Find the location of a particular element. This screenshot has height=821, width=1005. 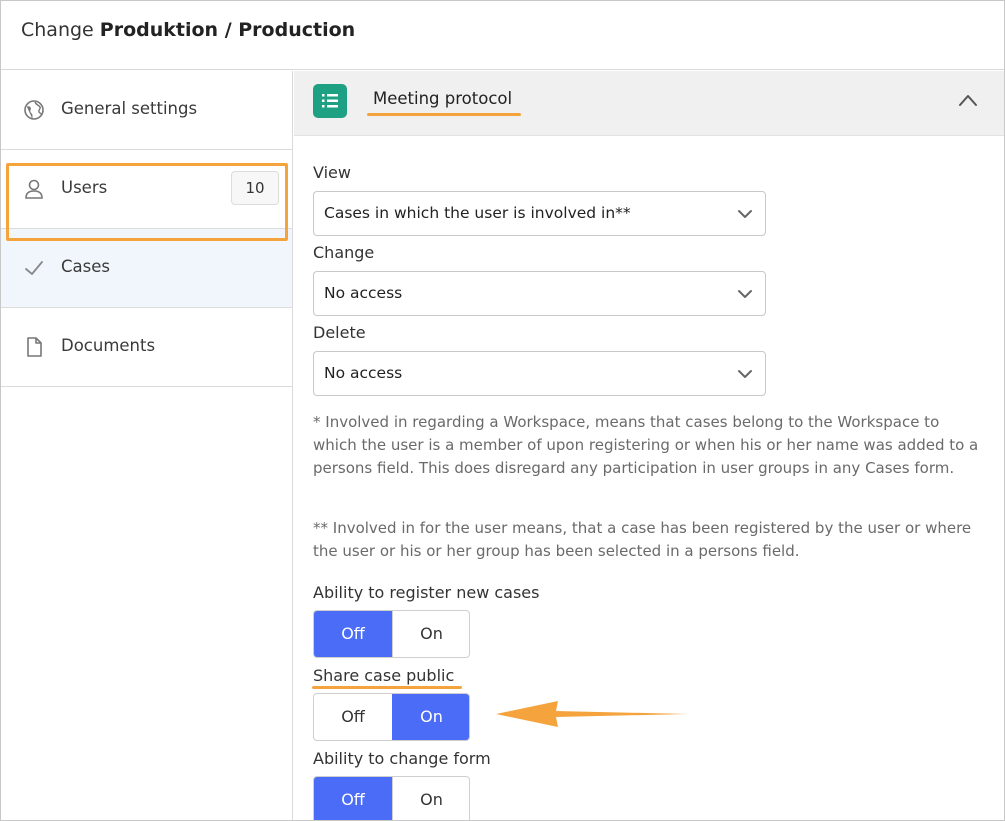

register-cases-off-button: Off is located at coordinates (353, 634).